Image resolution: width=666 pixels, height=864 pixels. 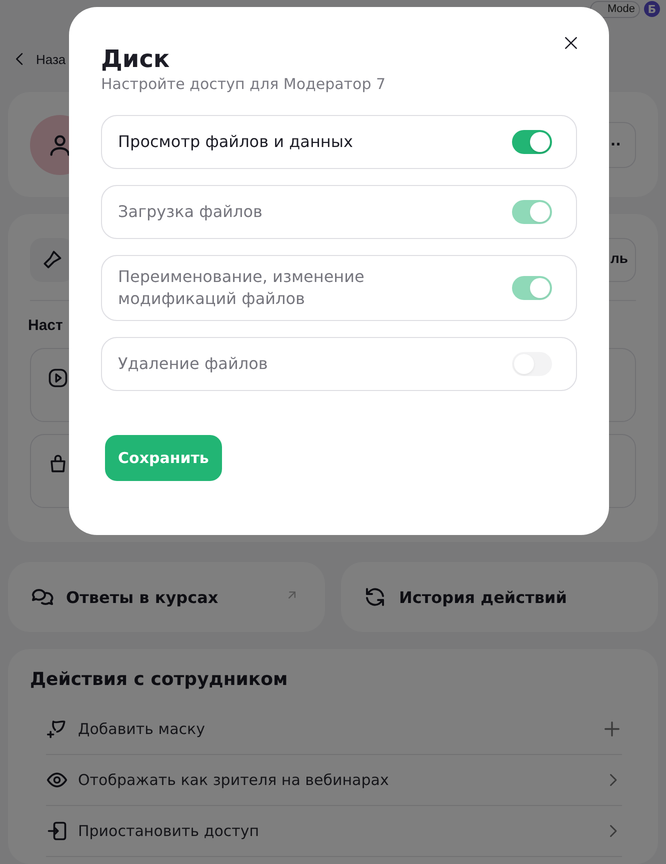 What do you see at coordinates (190, 212) in the screenshot?
I see `permission-label: Загрузка файлов` at bounding box center [190, 212].